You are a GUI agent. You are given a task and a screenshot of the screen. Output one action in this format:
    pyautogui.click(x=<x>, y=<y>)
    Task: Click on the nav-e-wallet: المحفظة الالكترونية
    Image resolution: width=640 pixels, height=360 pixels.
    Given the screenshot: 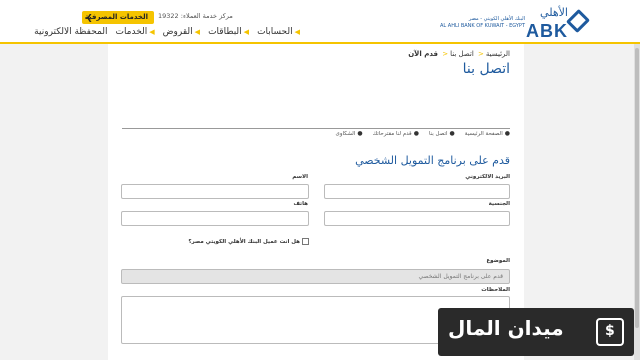 What is the action you would take?
    pyautogui.click(x=70, y=32)
    